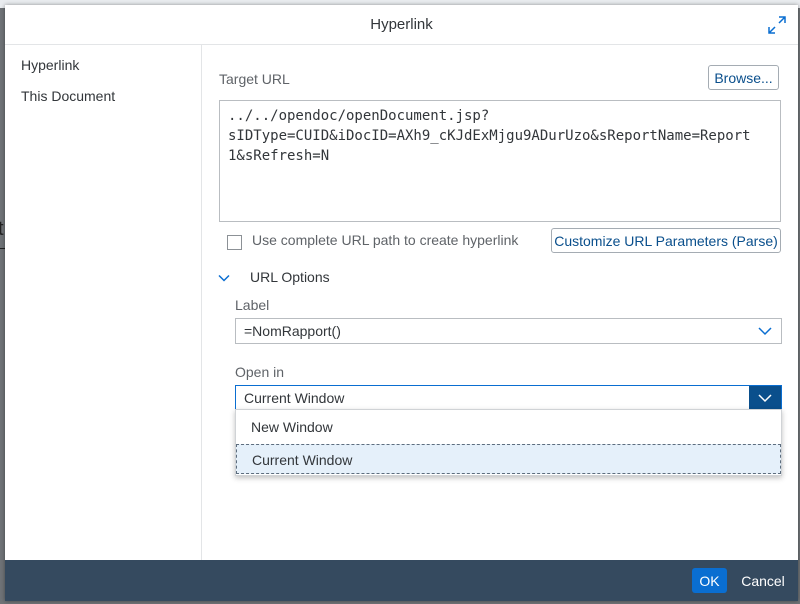 The image size is (800, 604). I want to click on open-in-dropdown: New Window Current Window, so click(508, 442).